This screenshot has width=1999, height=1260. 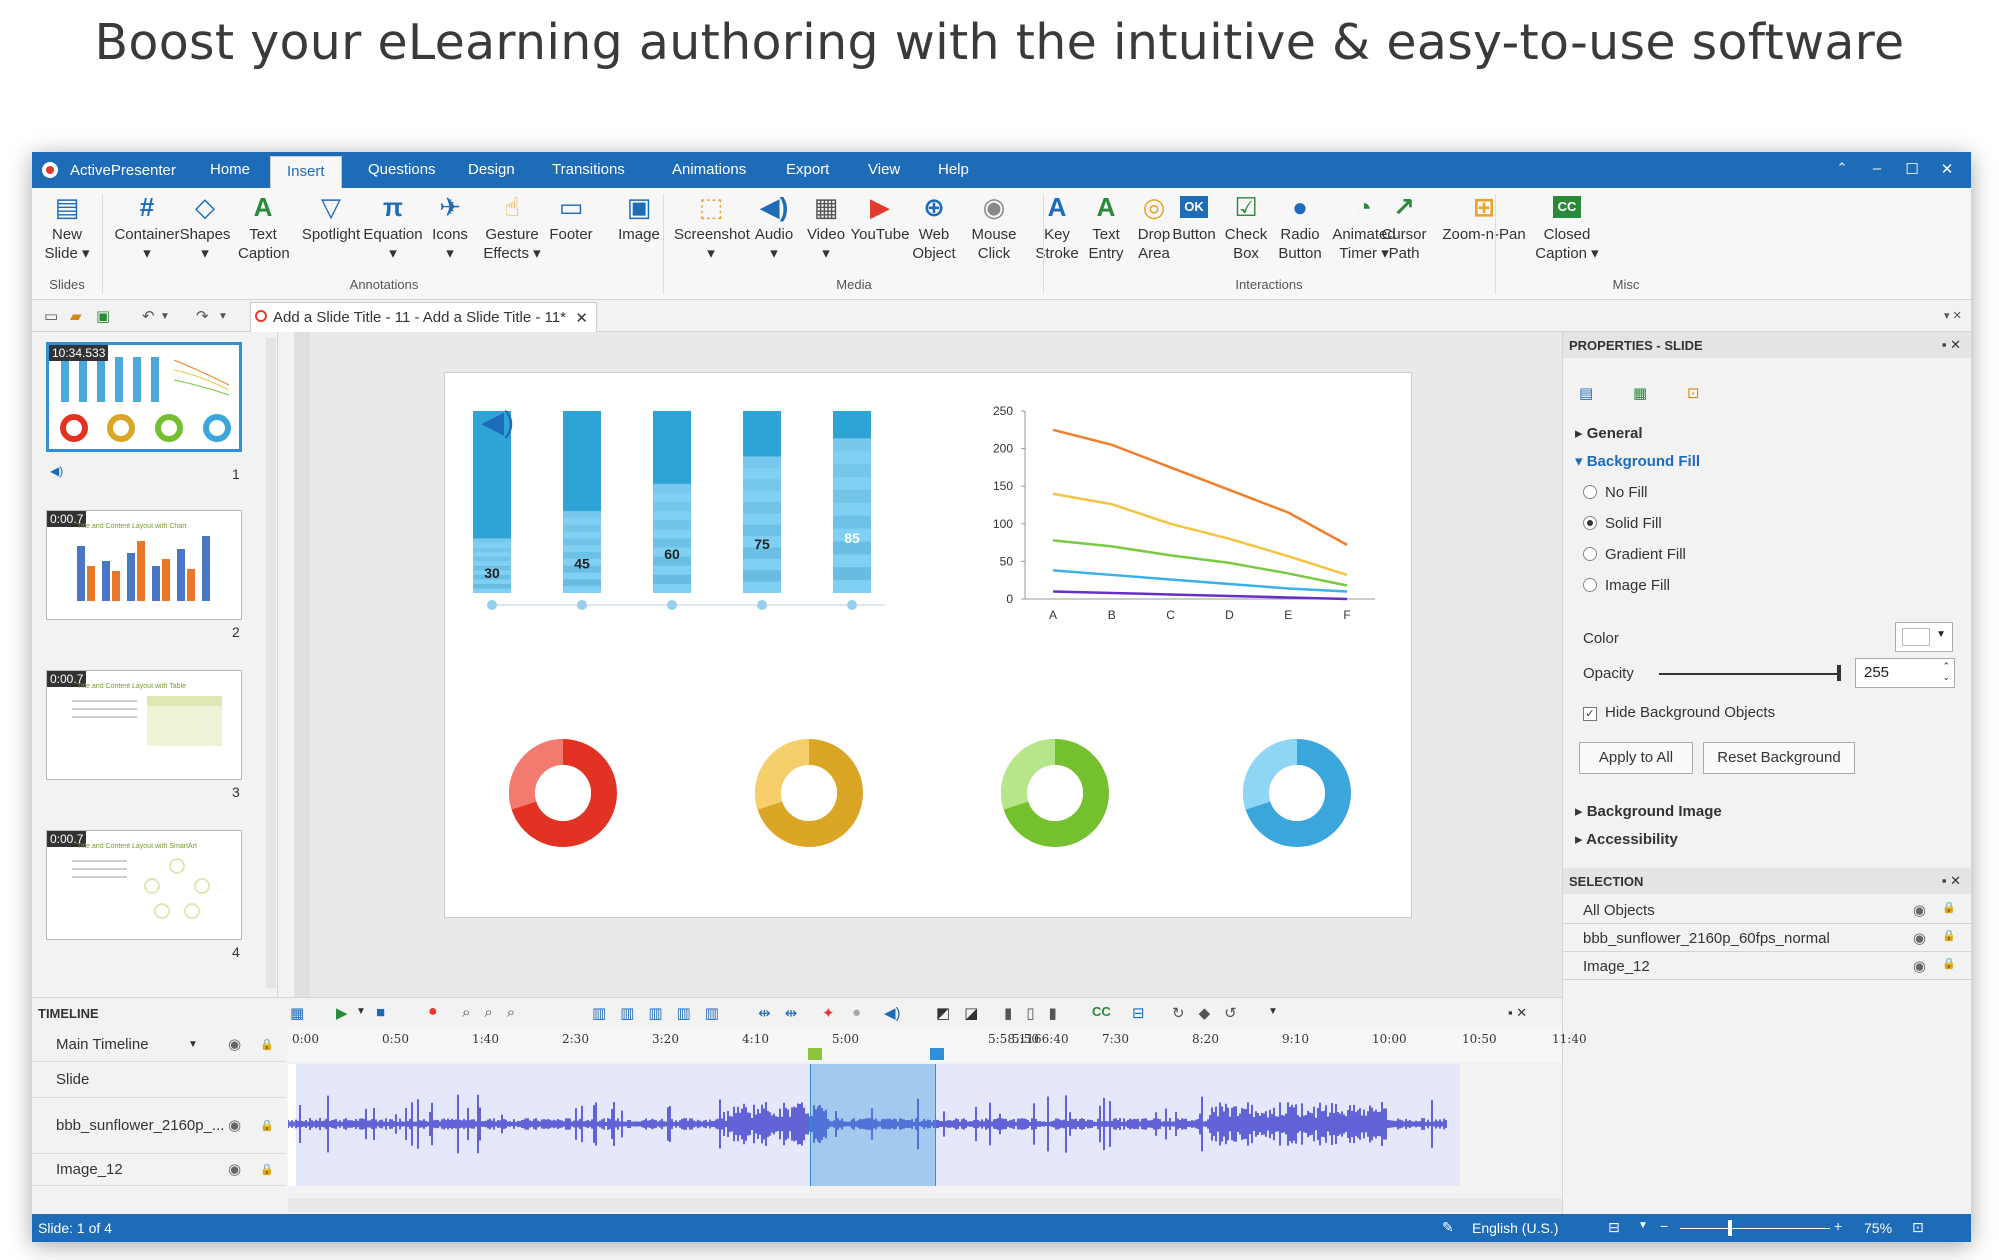 What do you see at coordinates (76, 316) in the screenshot?
I see `open-file-icon: ▰` at bounding box center [76, 316].